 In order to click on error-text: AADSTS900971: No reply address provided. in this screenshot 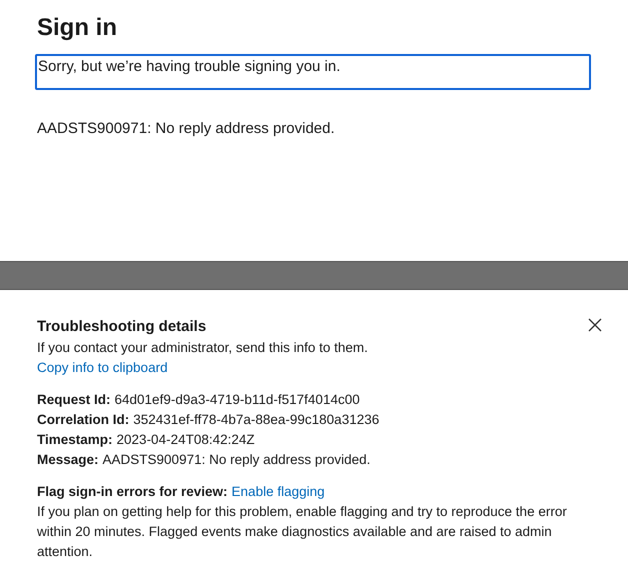, I will do `click(186, 128)`.